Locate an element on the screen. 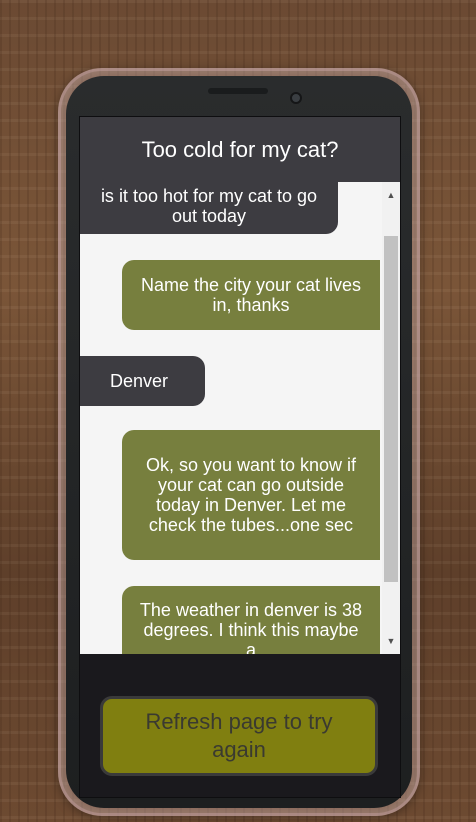 The image size is (476, 822). app-header: Too cold for my cat? is located at coordinates (240, 149).